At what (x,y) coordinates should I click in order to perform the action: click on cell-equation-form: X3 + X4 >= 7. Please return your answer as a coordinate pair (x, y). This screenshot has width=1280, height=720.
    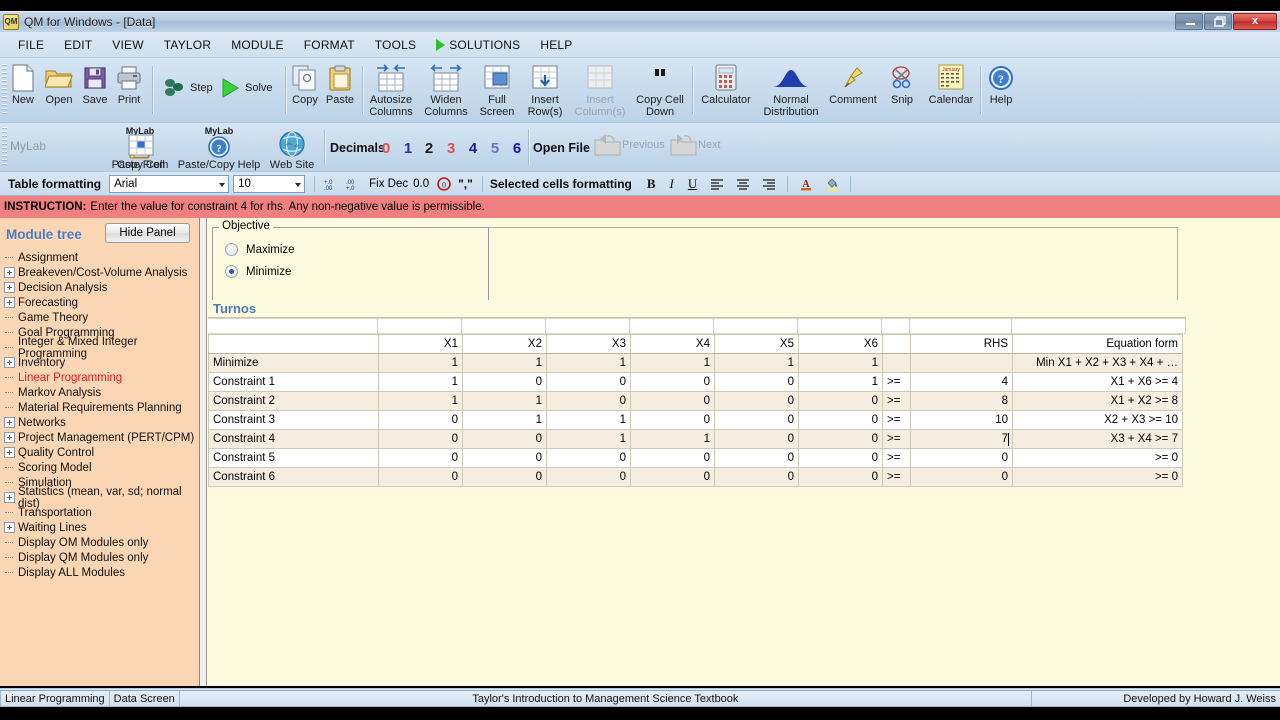
    Looking at the image, I should click on (1097, 439).